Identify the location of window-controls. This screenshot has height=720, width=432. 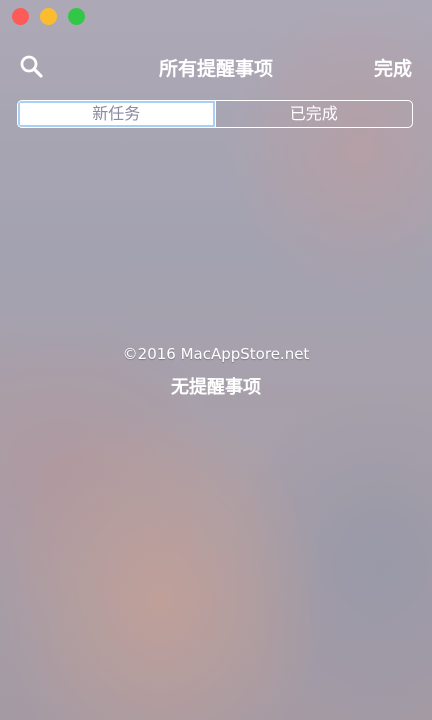
(48, 16).